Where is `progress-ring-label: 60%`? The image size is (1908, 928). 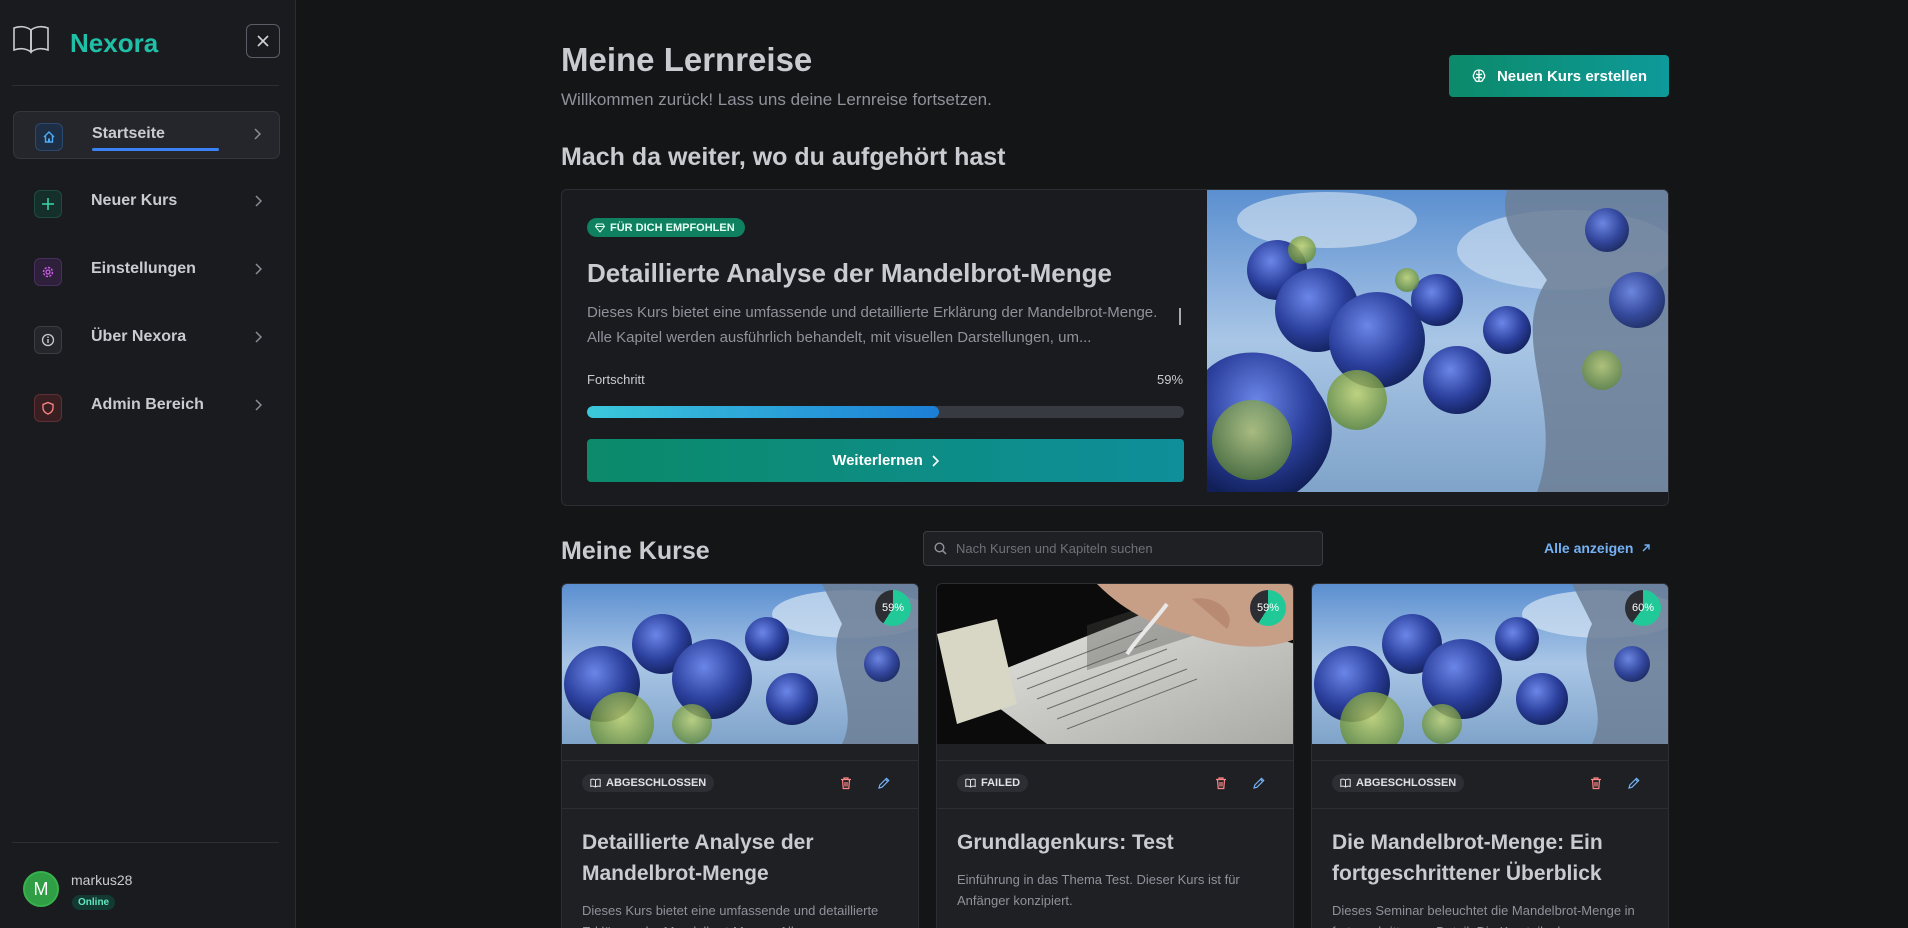
progress-ring-label: 60% is located at coordinates (1643, 608).